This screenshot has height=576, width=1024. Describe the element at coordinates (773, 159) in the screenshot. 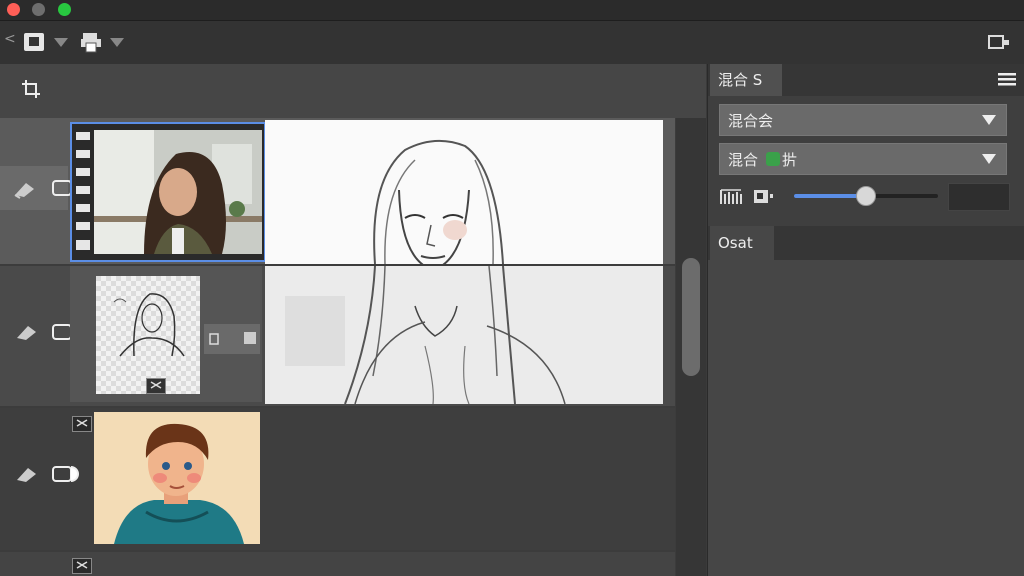

I see `status-icon` at that location.